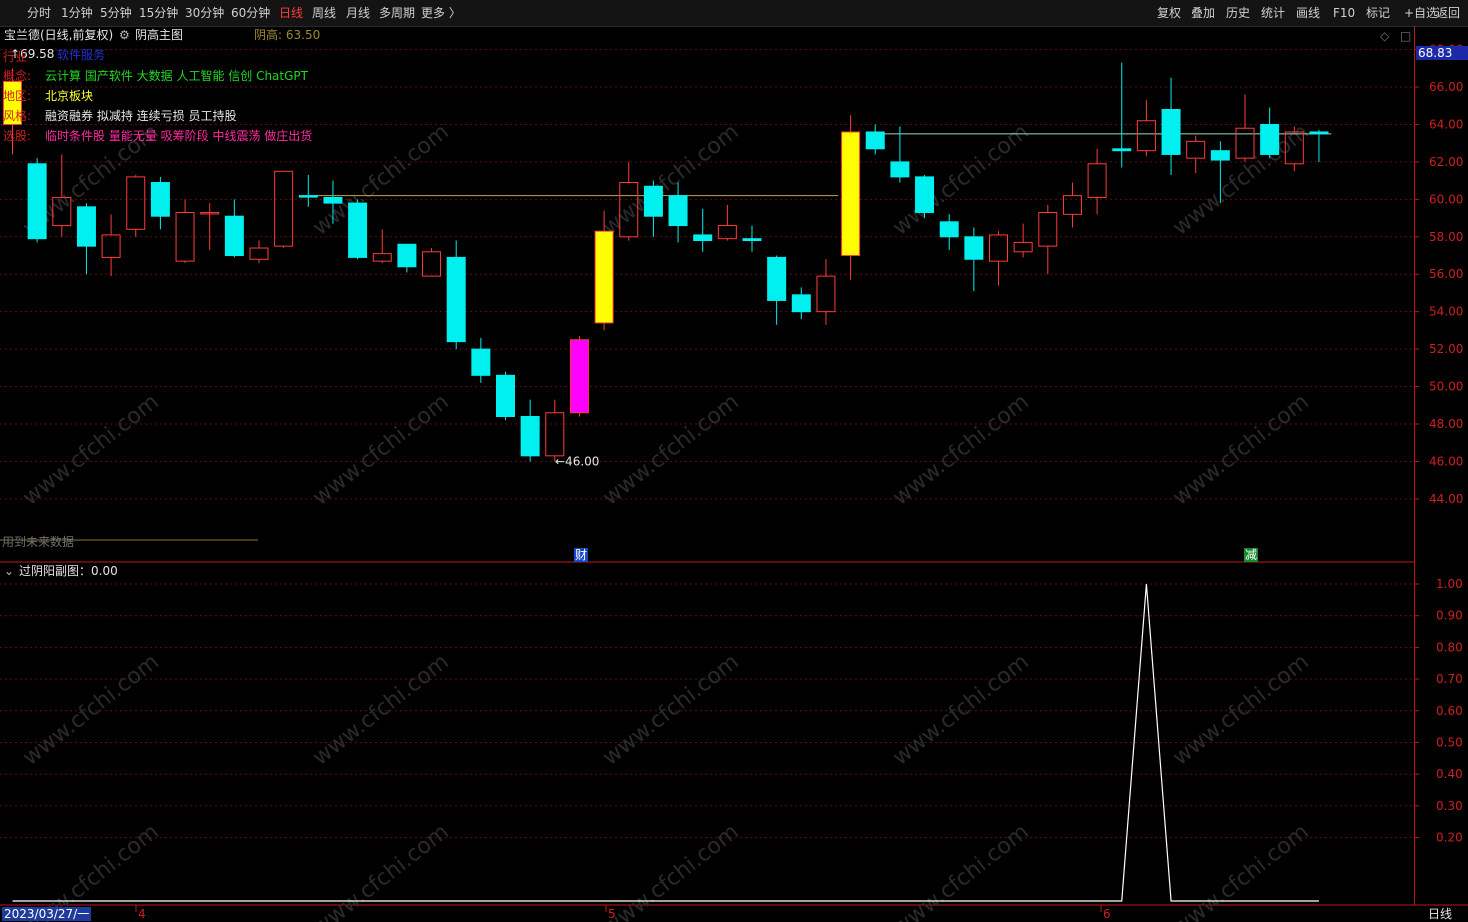  What do you see at coordinates (1238, 13) in the screenshot?
I see `tool-button: 历史` at bounding box center [1238, 13].